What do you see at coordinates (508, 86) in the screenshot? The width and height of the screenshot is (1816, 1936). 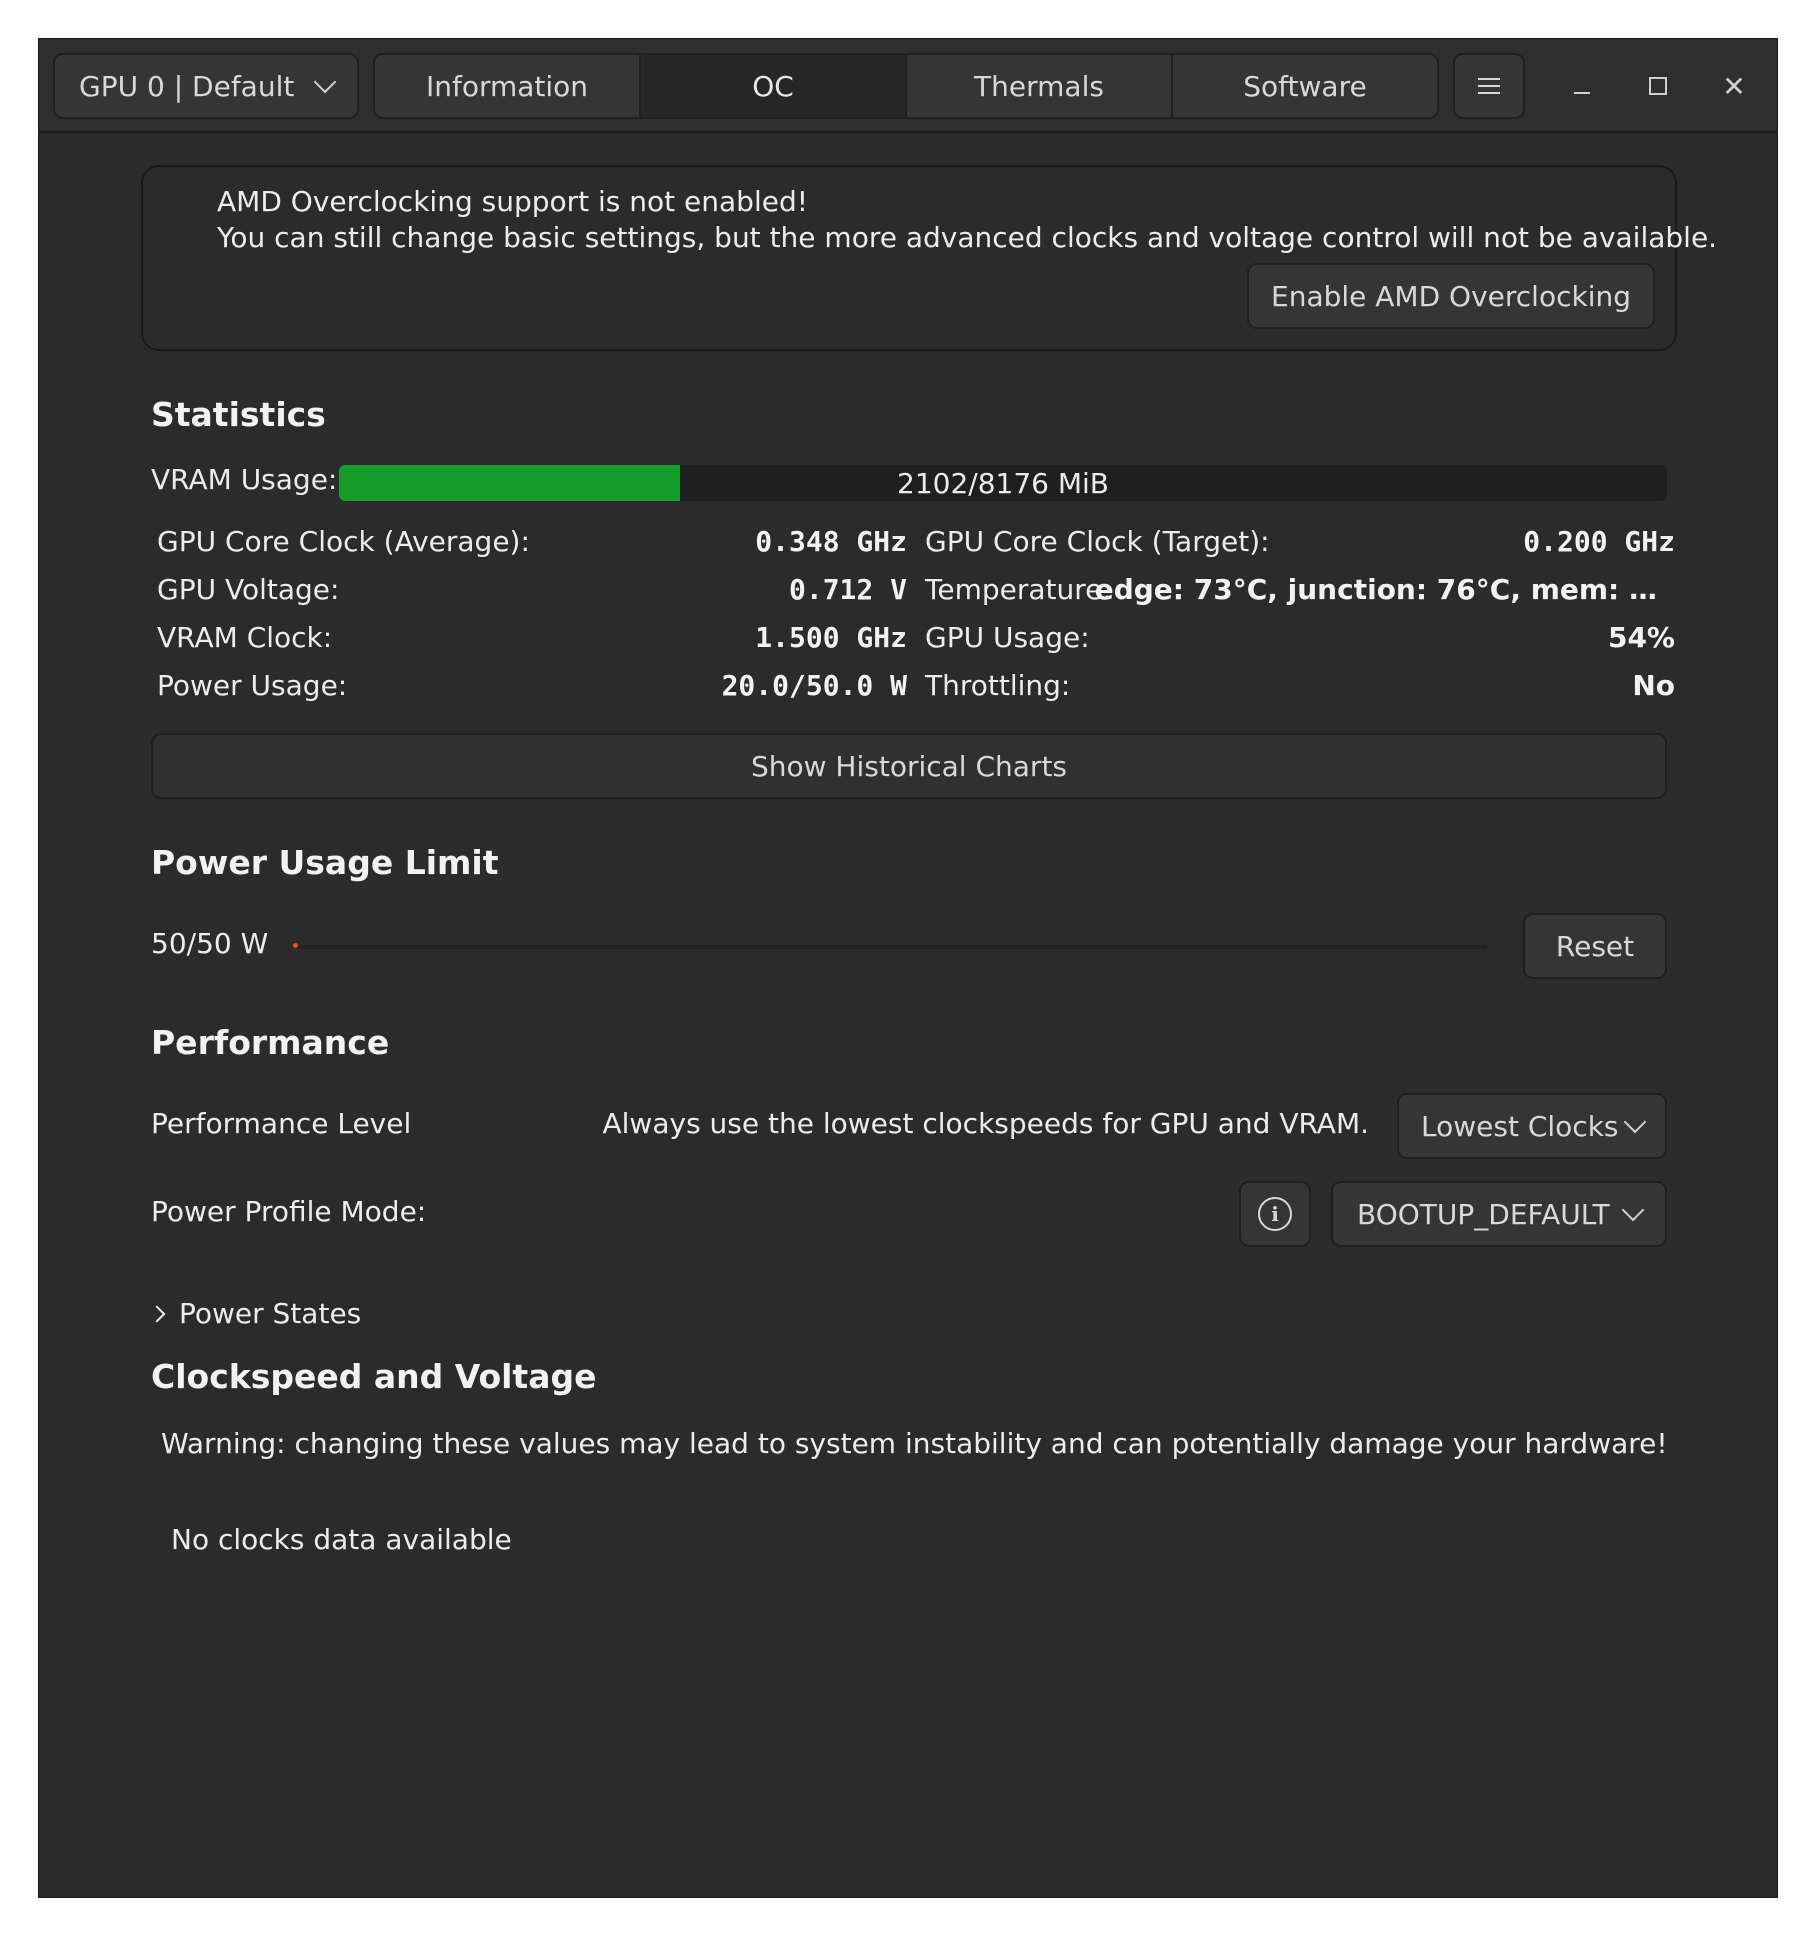 I see `tab-information: Information` at bounding box center [508, 86].